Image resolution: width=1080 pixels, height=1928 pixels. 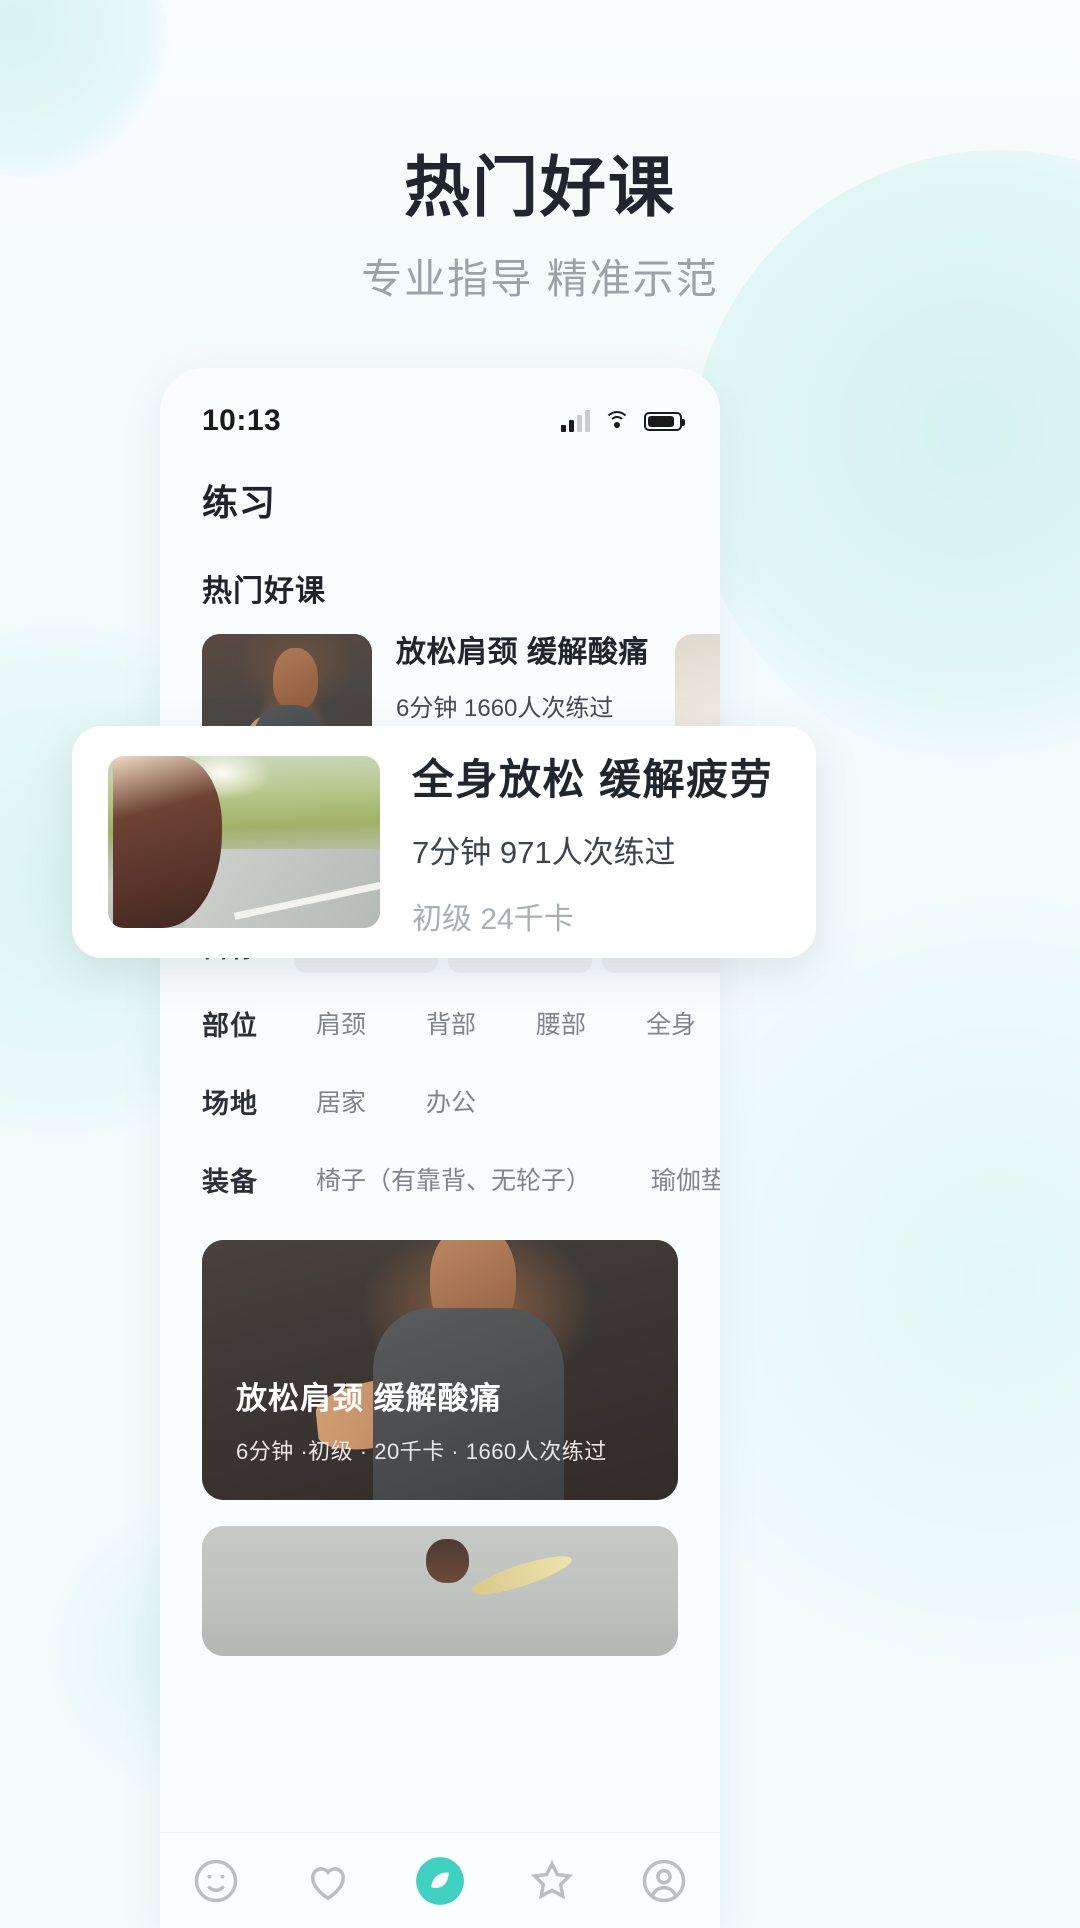 I want to click on filter-label: 装备, so click(x=230, y=1181).